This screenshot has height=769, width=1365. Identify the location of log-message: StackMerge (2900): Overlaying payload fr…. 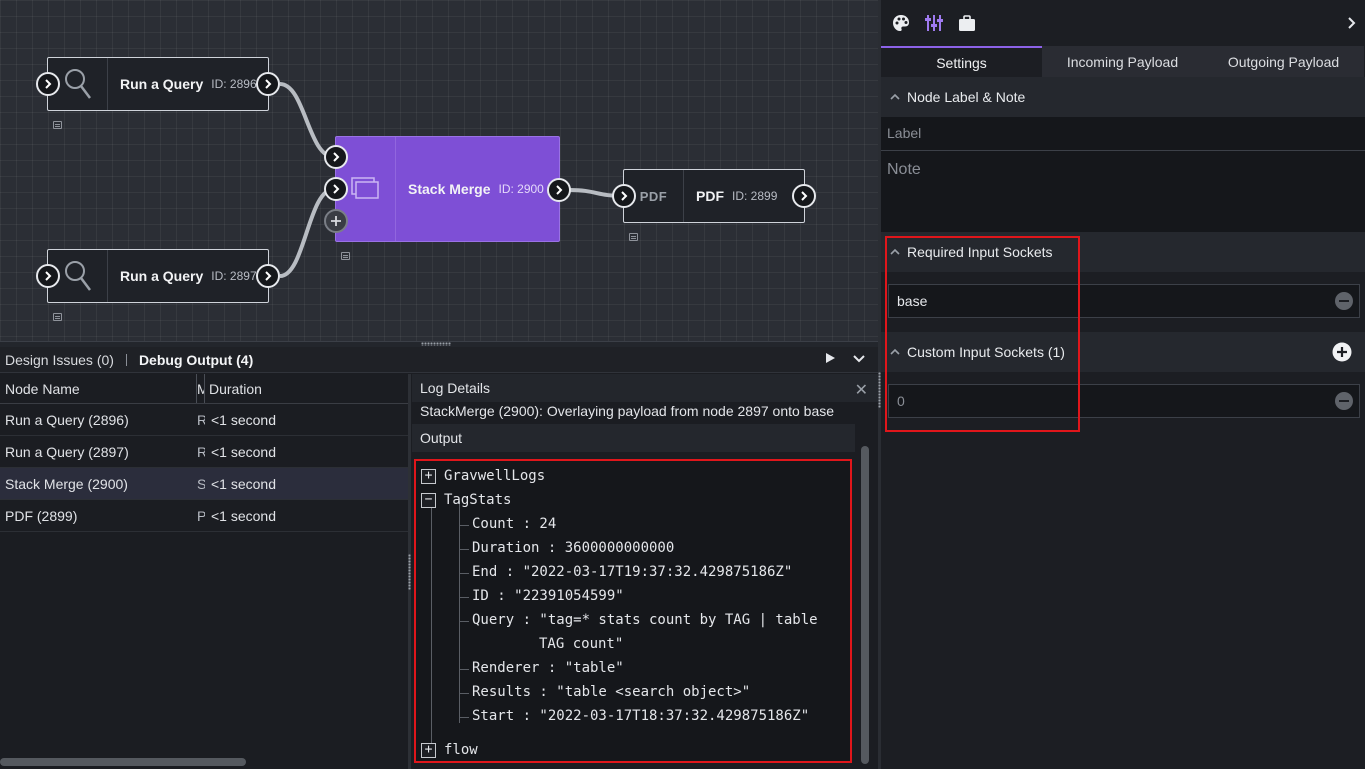
(627, 411).